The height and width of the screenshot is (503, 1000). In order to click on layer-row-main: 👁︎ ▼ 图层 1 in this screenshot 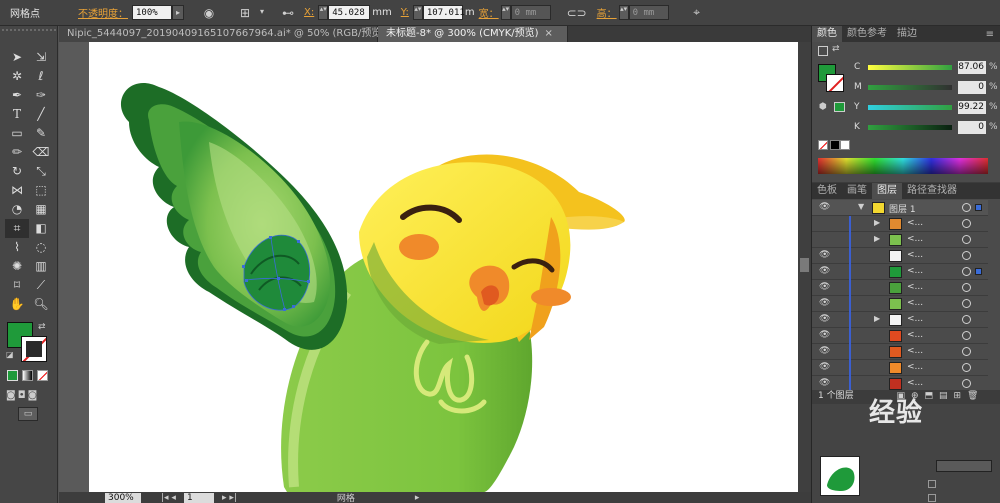, I will do `click(900, 208)`.